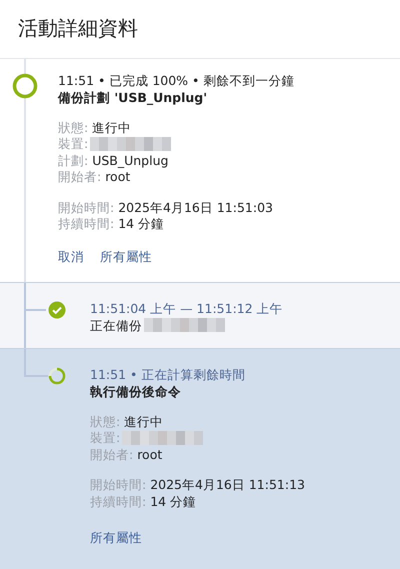  Describe the element at coordinates (116, 325) in the screenshot. I see `step-name: 正在備份` at that location.